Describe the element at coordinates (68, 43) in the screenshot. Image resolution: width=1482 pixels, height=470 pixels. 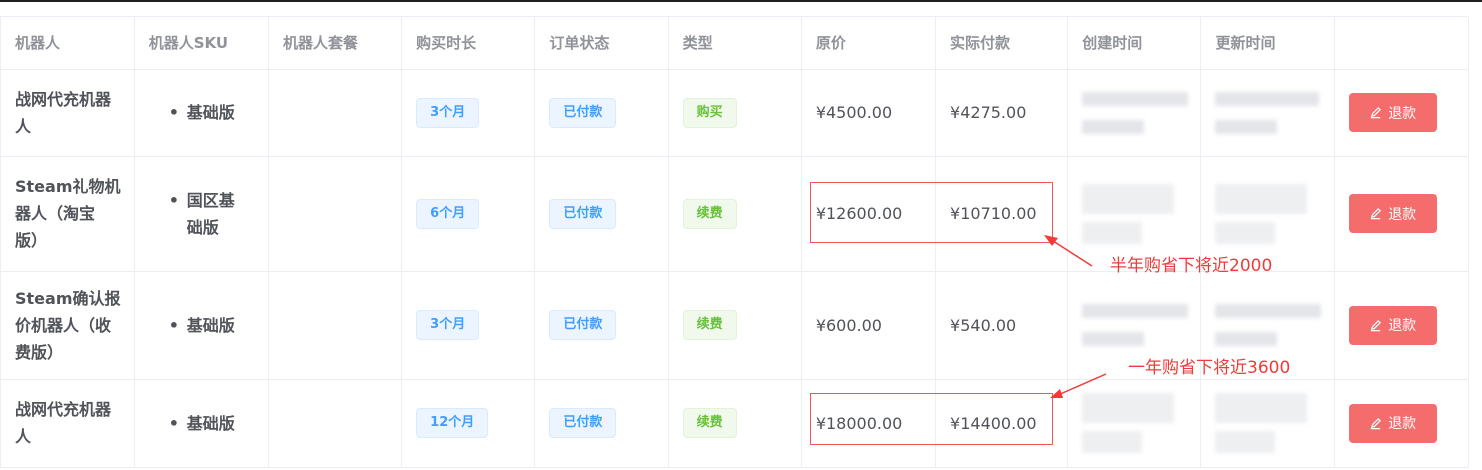
I see `column-header-robot: 机器人` at that location.